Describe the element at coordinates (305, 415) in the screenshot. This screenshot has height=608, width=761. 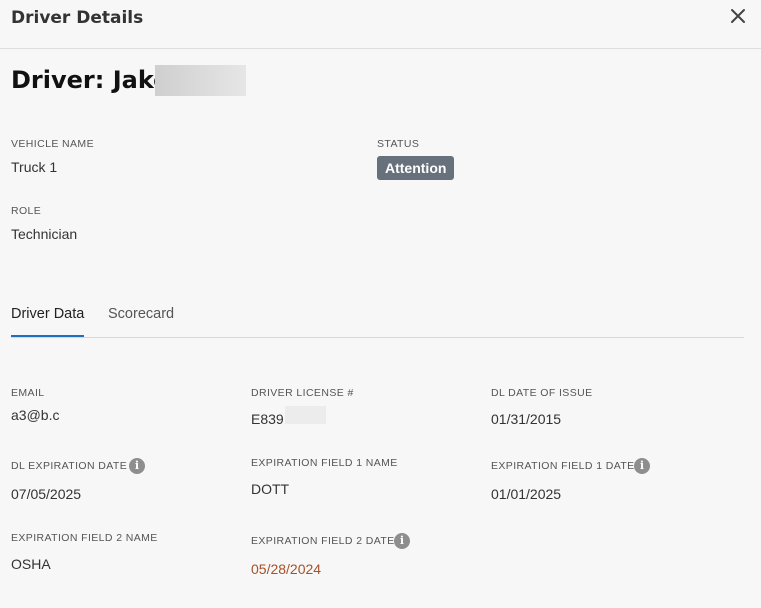
I see `redacted-license-digits` at that location.